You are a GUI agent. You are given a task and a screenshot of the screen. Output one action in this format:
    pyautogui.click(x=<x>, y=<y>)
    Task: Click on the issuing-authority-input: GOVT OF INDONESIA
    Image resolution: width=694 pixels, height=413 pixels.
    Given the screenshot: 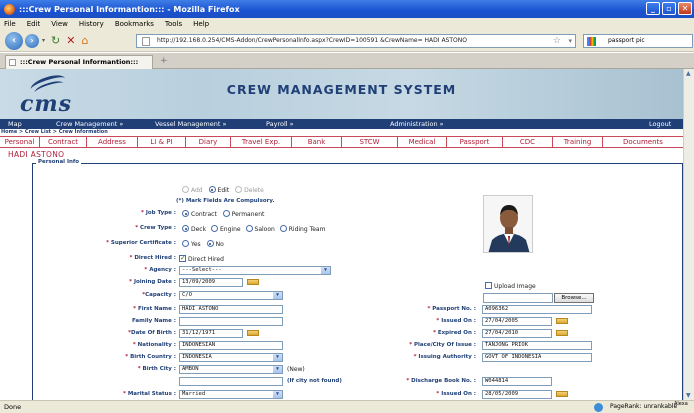 What is the action you would take?
    pyautogui.click(x=537, y=357)
    